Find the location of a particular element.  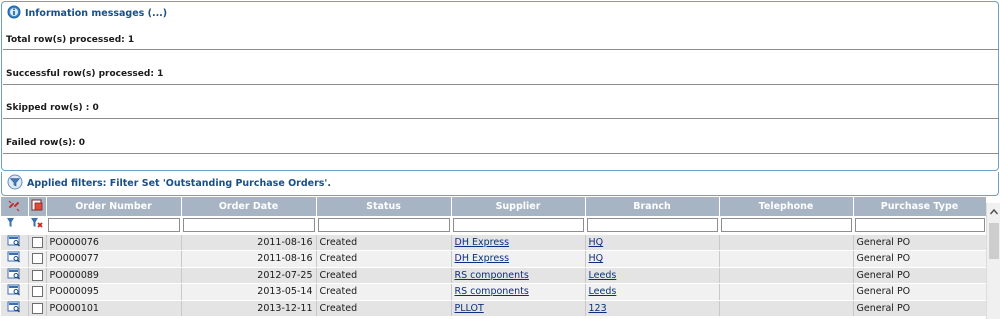

column-header-order-date: Order Date is located at coordinates (249, 206).